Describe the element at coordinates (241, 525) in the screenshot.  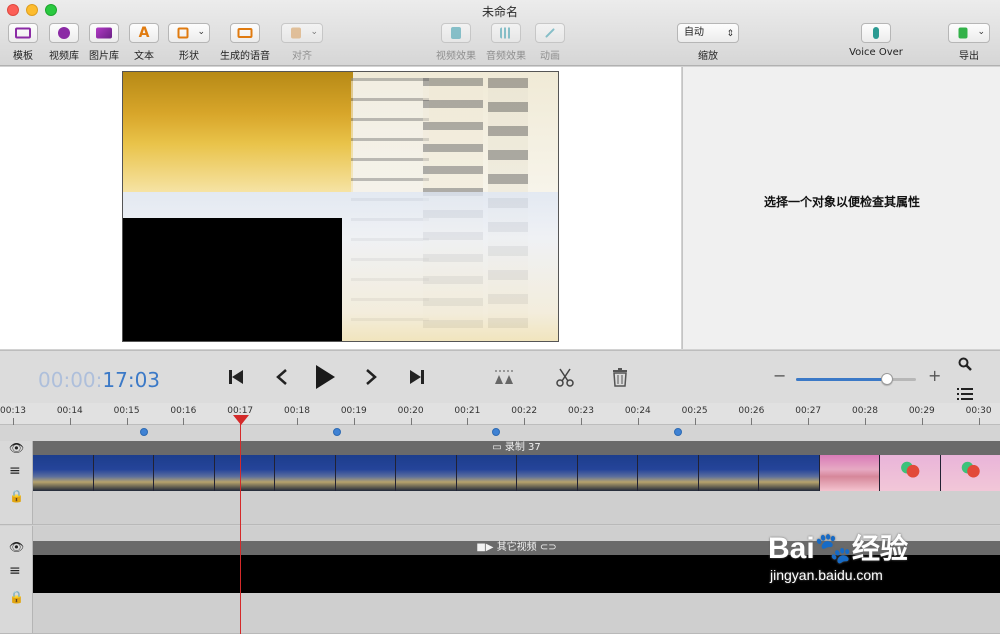
I see `playhead-line` at that location.